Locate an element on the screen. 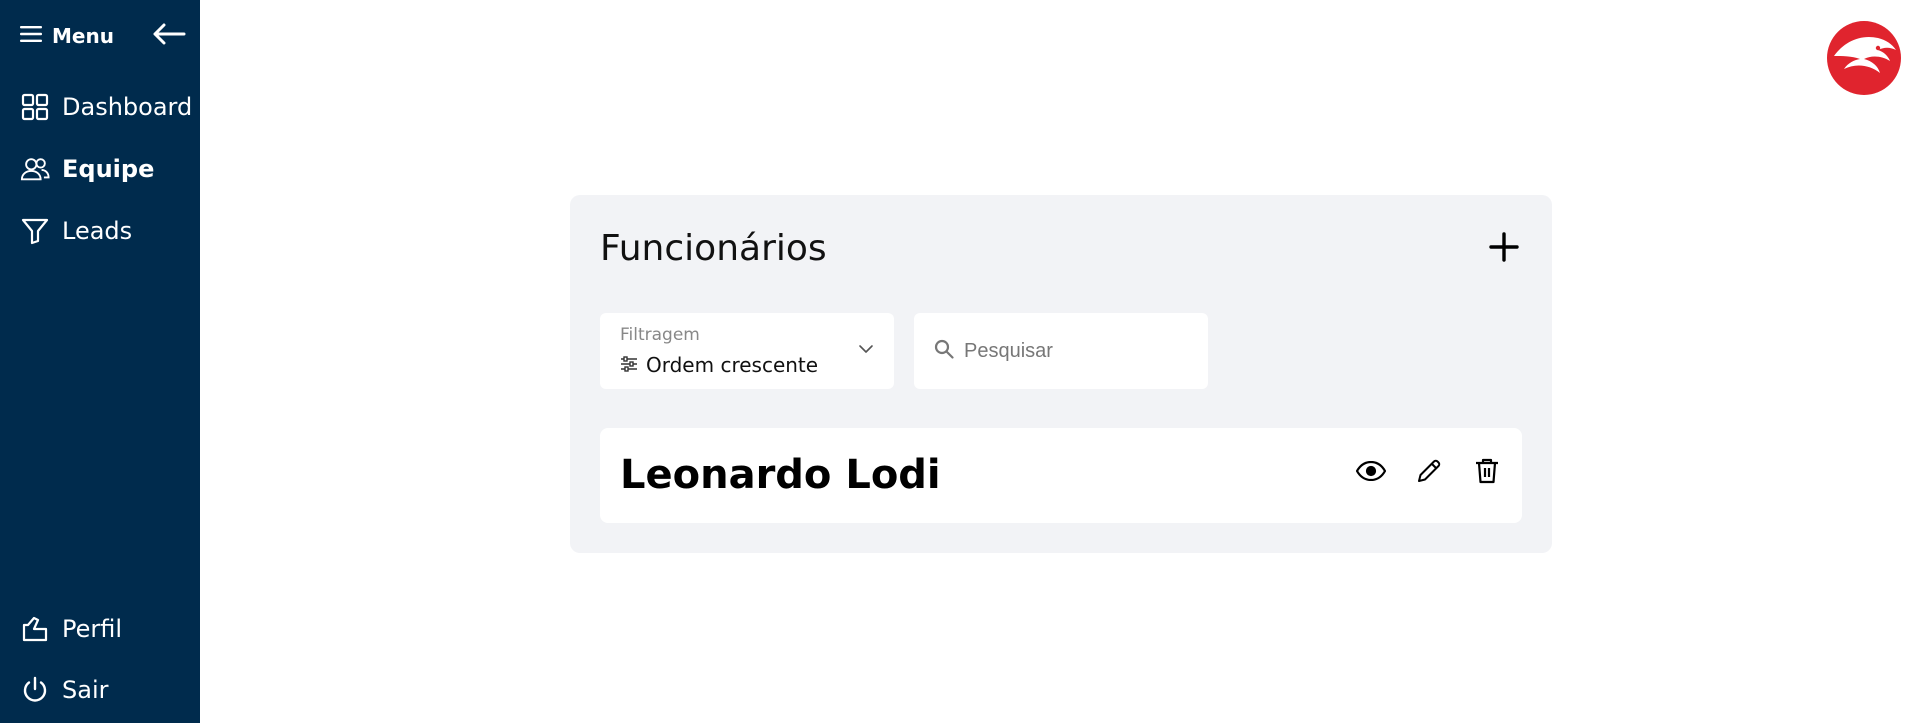 The height and width of the screenshot is (723, 1920). add-employee-button is located at coordinates (1504, 249).